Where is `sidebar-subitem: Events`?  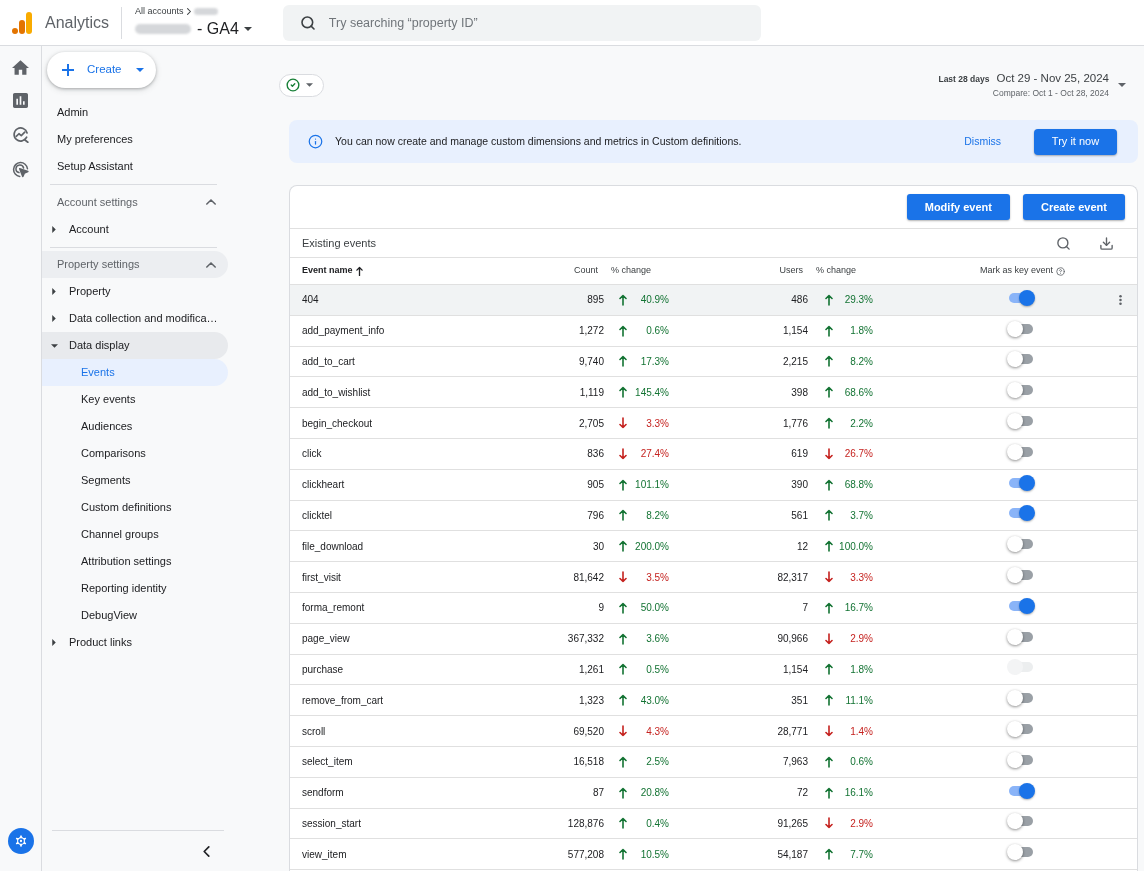 sidebar-subitem: Events is located at coordinates (135, 372).